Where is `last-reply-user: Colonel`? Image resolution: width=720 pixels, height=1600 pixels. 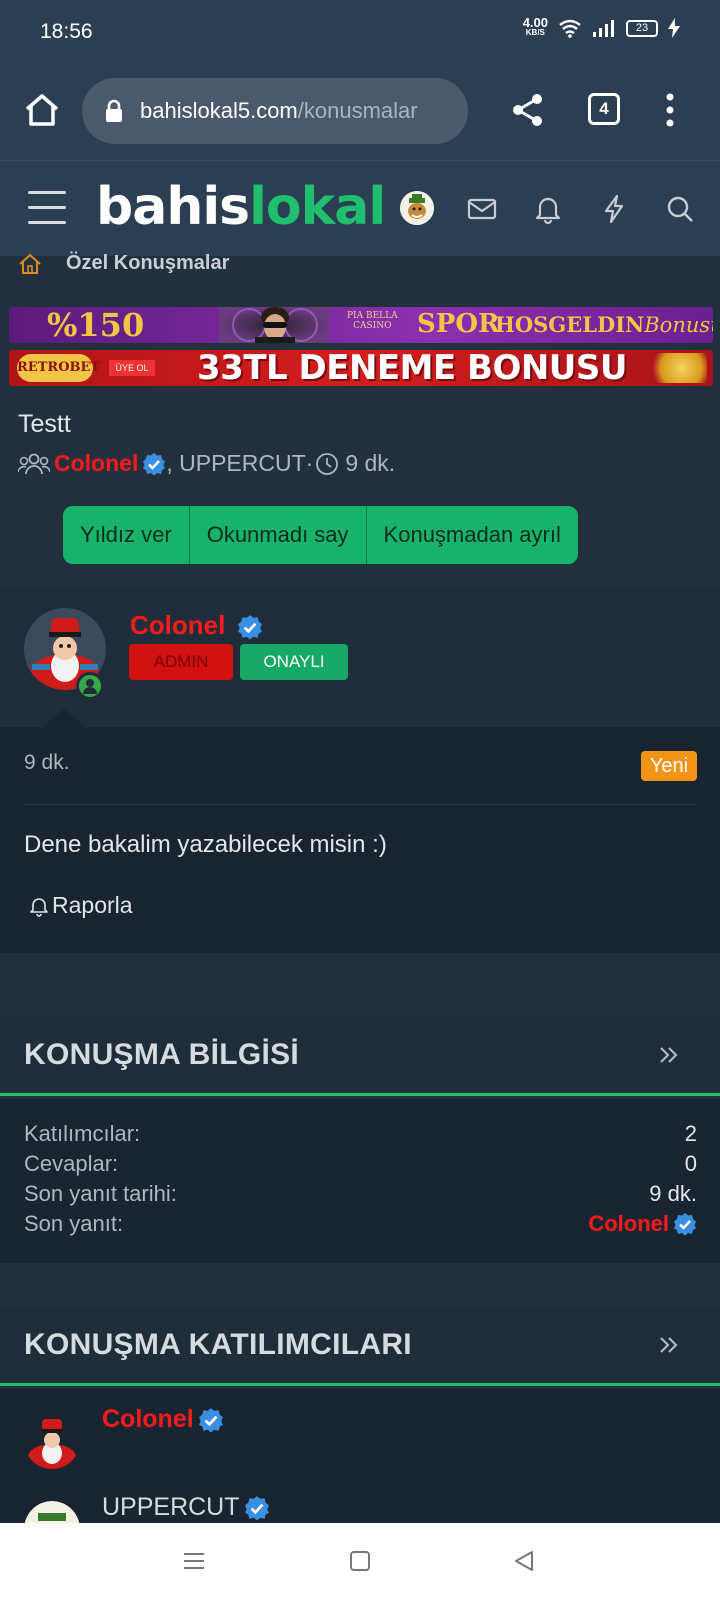 last-reply-user: Colonel is located at coordinates (642, 1224).